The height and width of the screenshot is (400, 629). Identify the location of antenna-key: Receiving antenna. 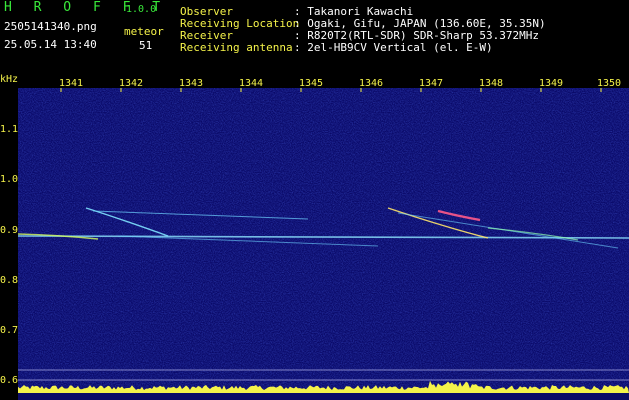
(236, 47).